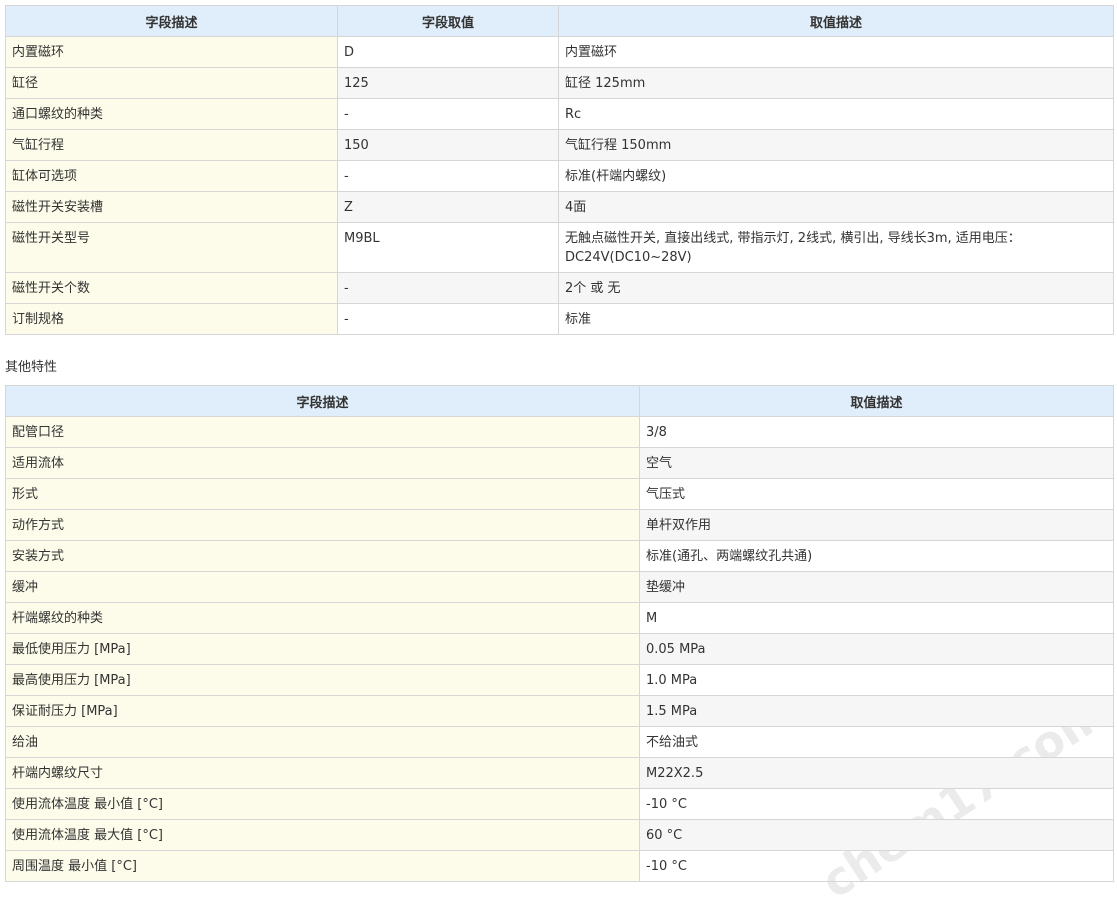  I want to click on value-desc-cell: 标准(通孔、两端螺纹孔共通), so click(876, 556).